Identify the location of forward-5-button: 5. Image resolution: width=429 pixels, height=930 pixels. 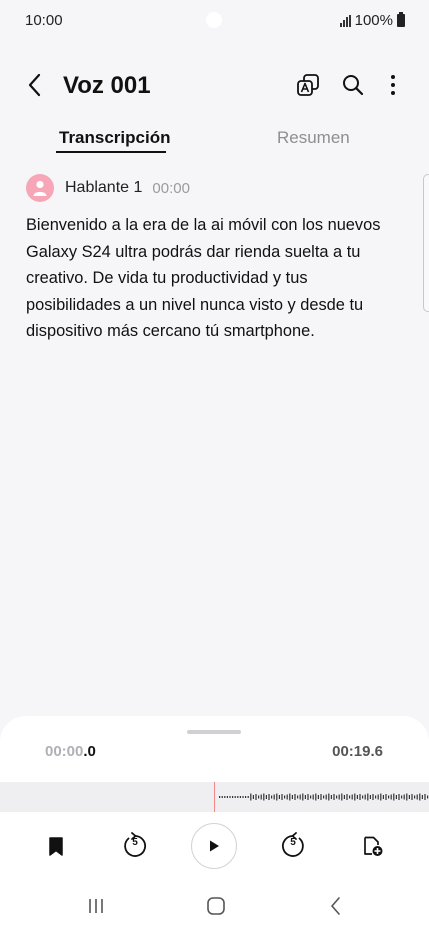
(293, 846).